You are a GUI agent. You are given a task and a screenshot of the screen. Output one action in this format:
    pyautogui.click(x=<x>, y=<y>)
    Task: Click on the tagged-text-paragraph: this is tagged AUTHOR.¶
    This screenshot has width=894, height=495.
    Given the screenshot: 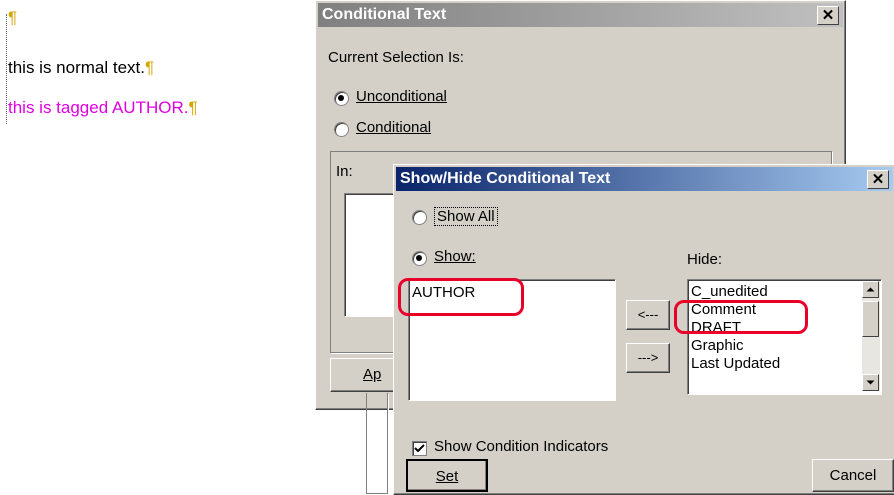 What is the action you would take?
    pyautogui.click(x=103, y=108)
    